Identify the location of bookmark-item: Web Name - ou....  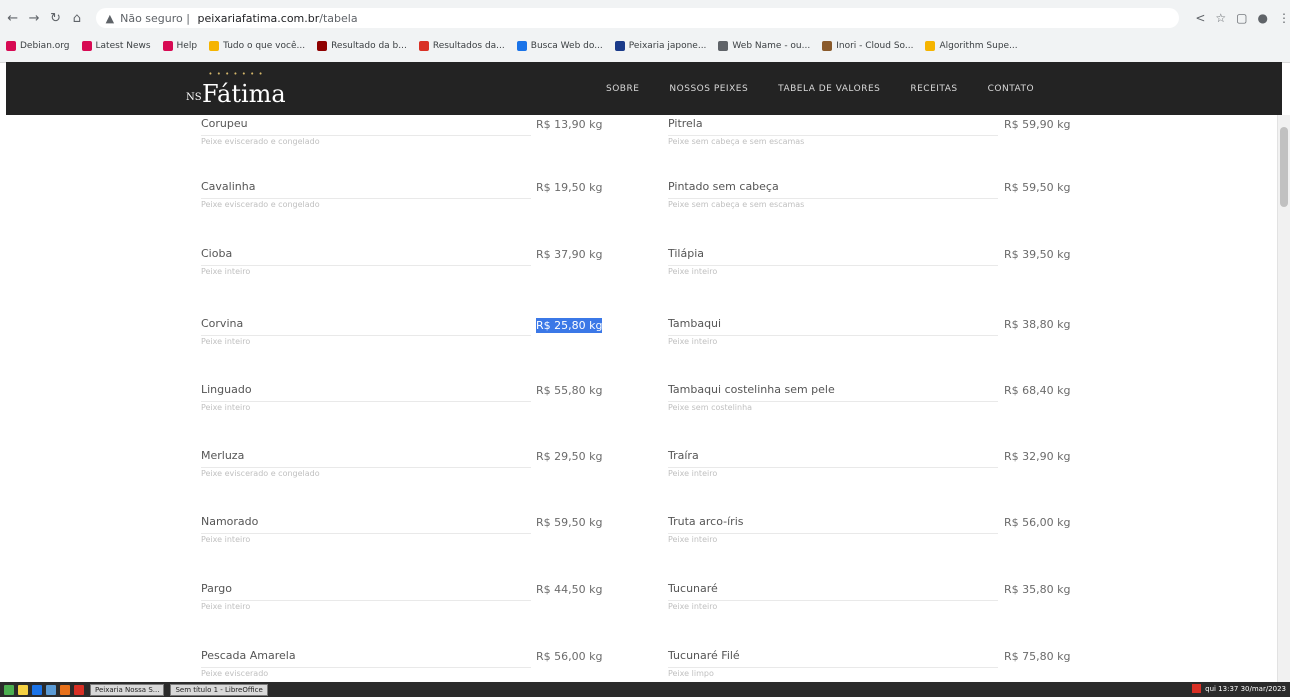
(764, 46).